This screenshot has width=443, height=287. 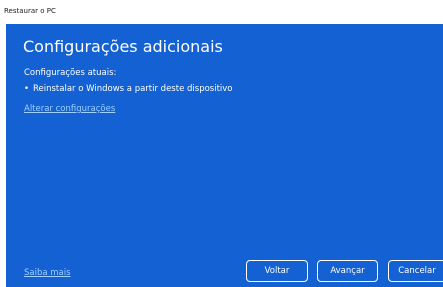 What do you see at coordinates (415, 271) in the screenshot?
I see `cancel-button: Cancelar` at bounding box center [415, 271].